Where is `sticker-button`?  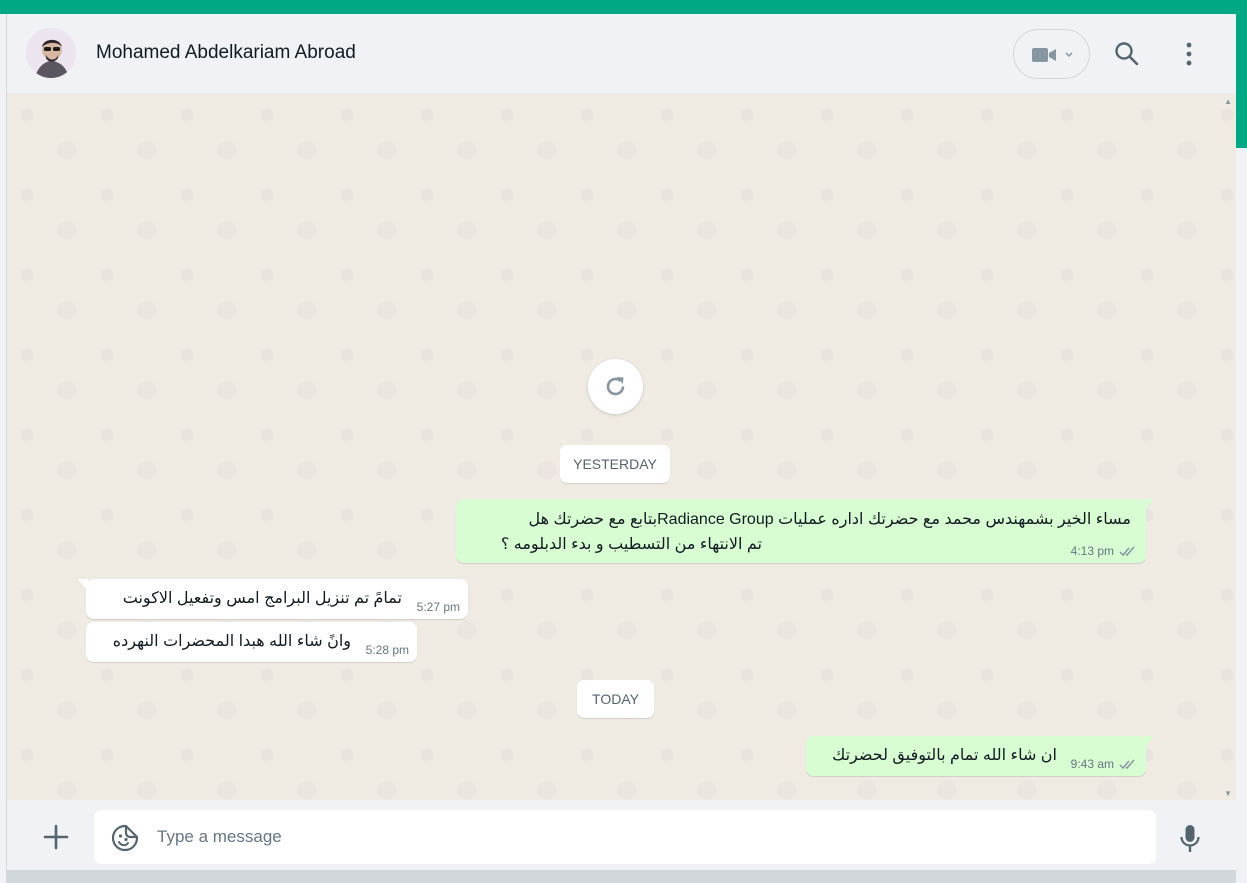
sticker-button is located at coordinates (125, 838).